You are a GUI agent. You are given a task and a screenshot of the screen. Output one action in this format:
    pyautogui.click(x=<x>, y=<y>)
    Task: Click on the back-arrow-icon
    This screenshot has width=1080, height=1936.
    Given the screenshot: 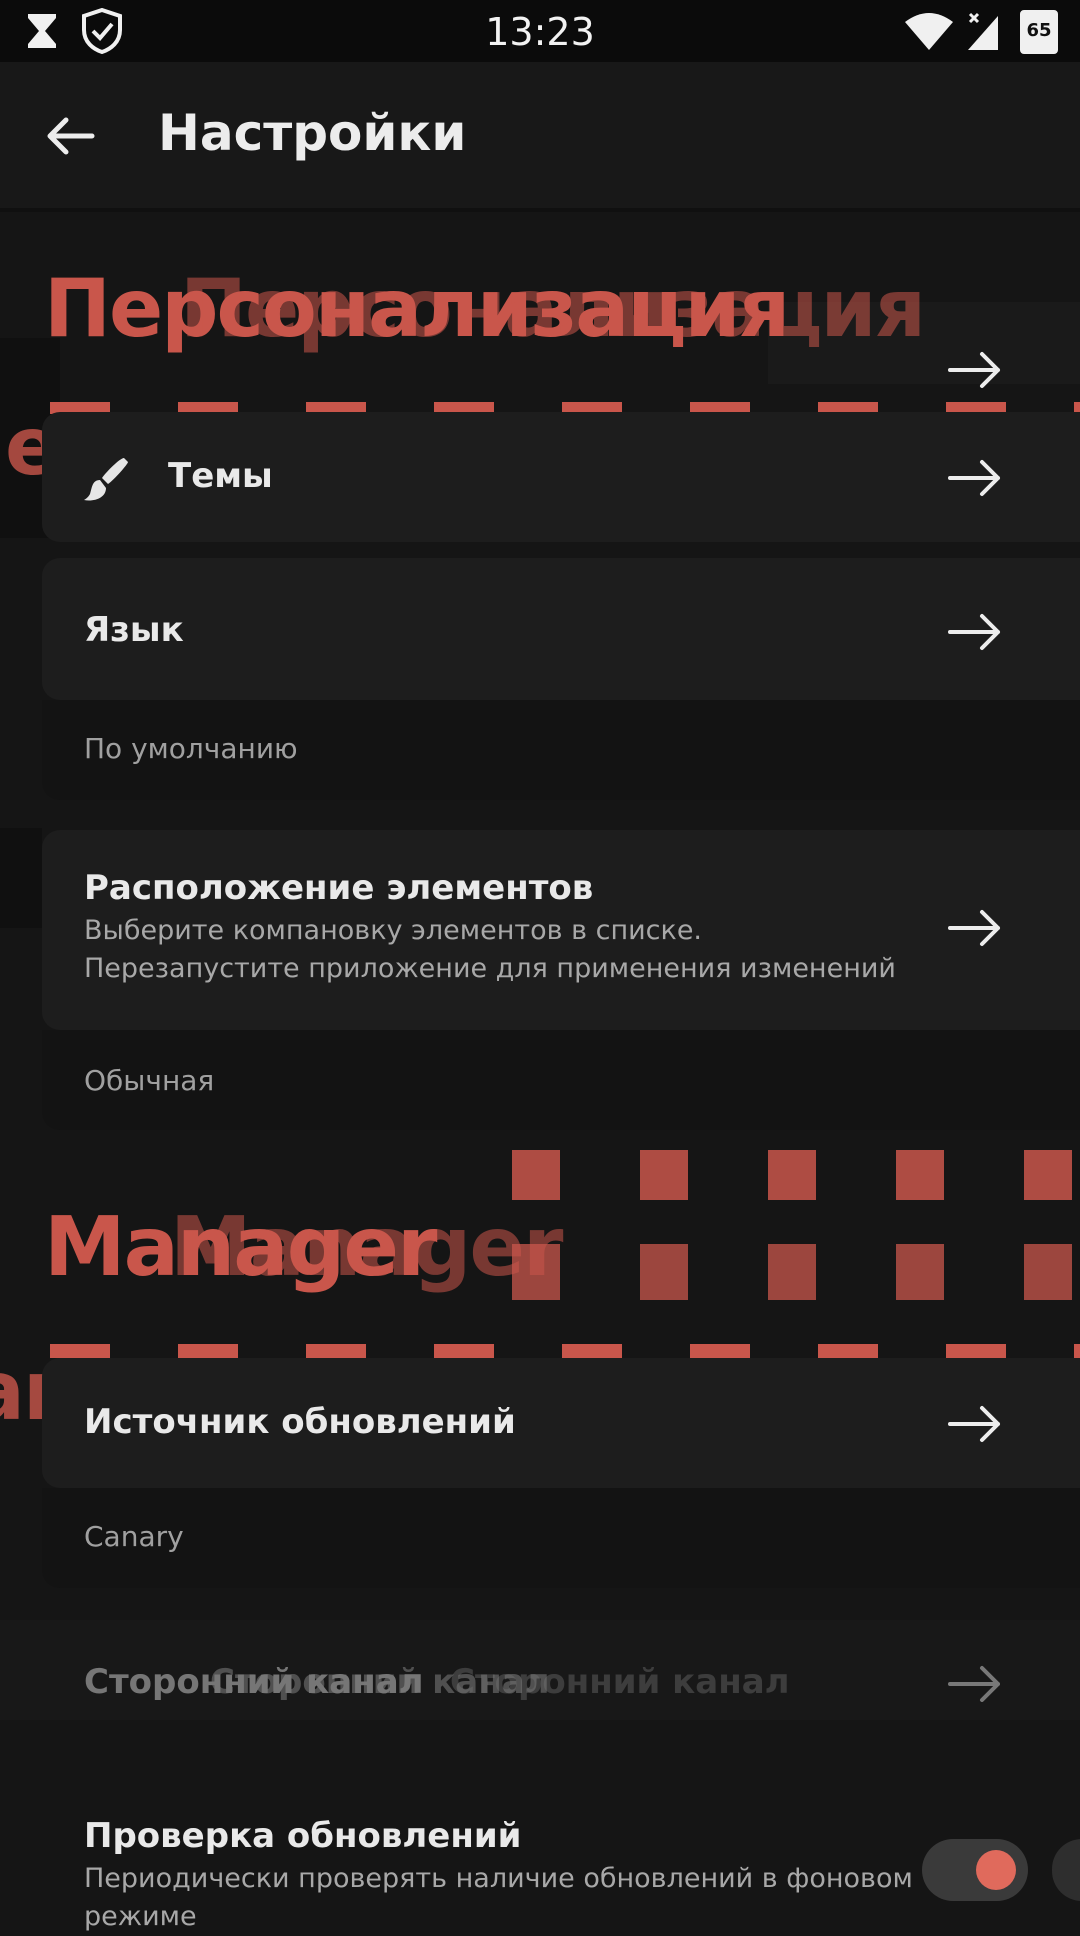 What is the action you would take?
    pyautogui.click(x=70, y=136)
    